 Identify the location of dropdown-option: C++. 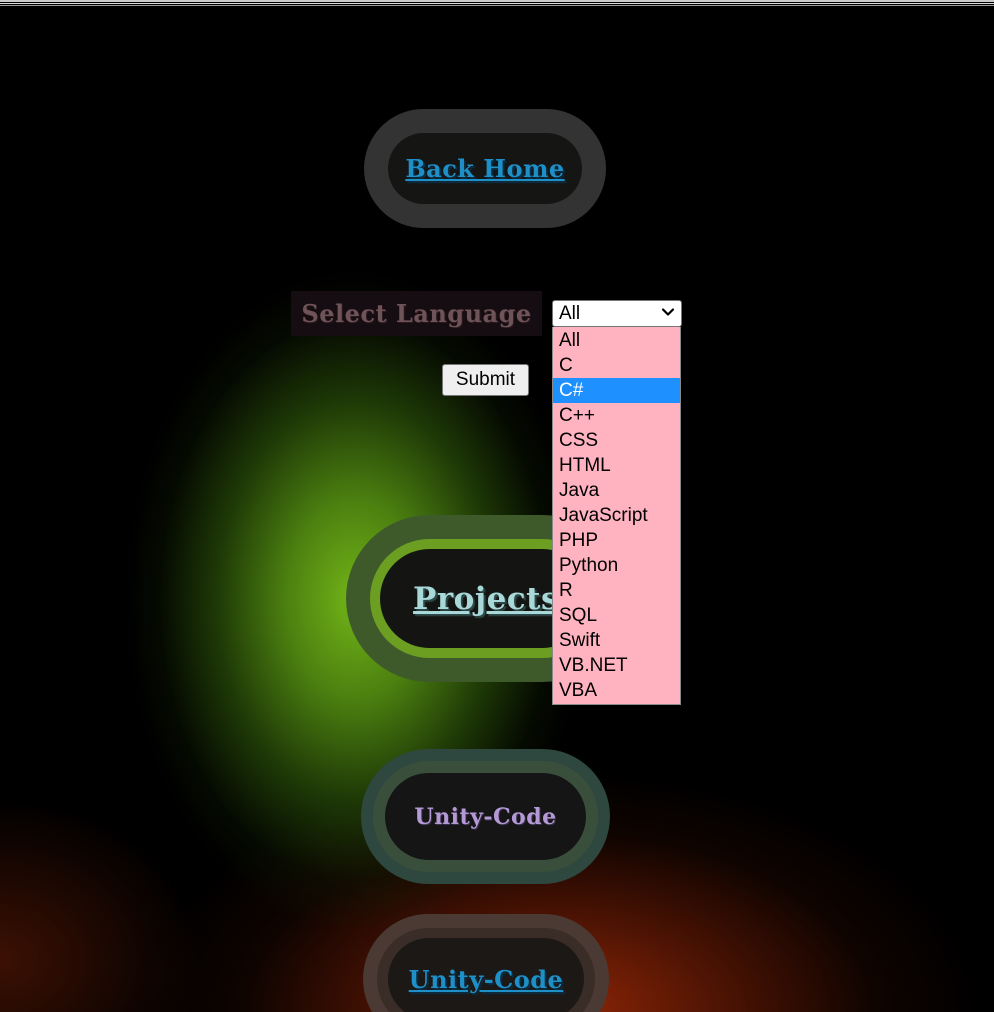
(616, 415).